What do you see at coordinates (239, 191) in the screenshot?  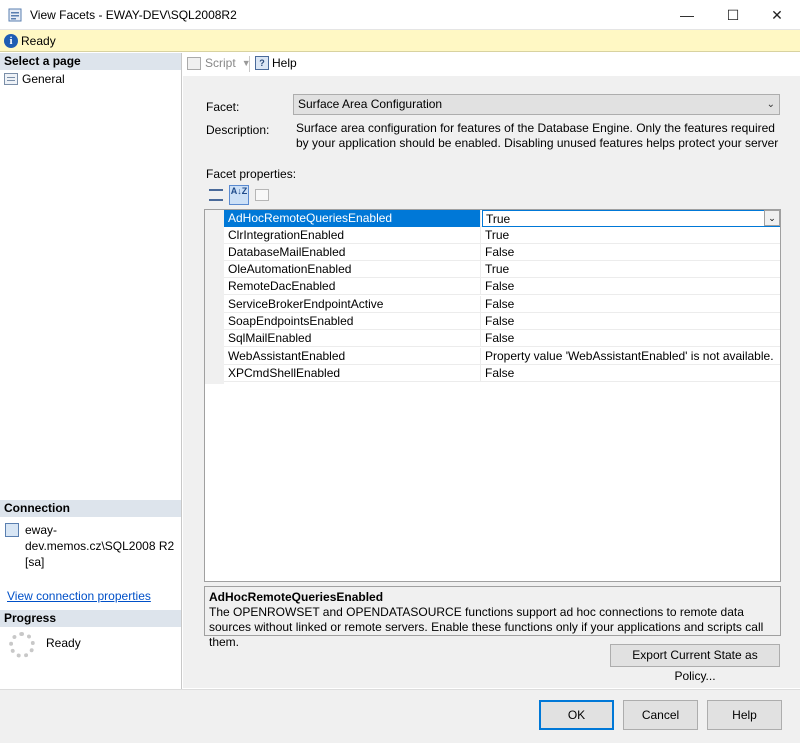 I see `sort-az-icon: A↓Z` at bounding box center [239, 191].